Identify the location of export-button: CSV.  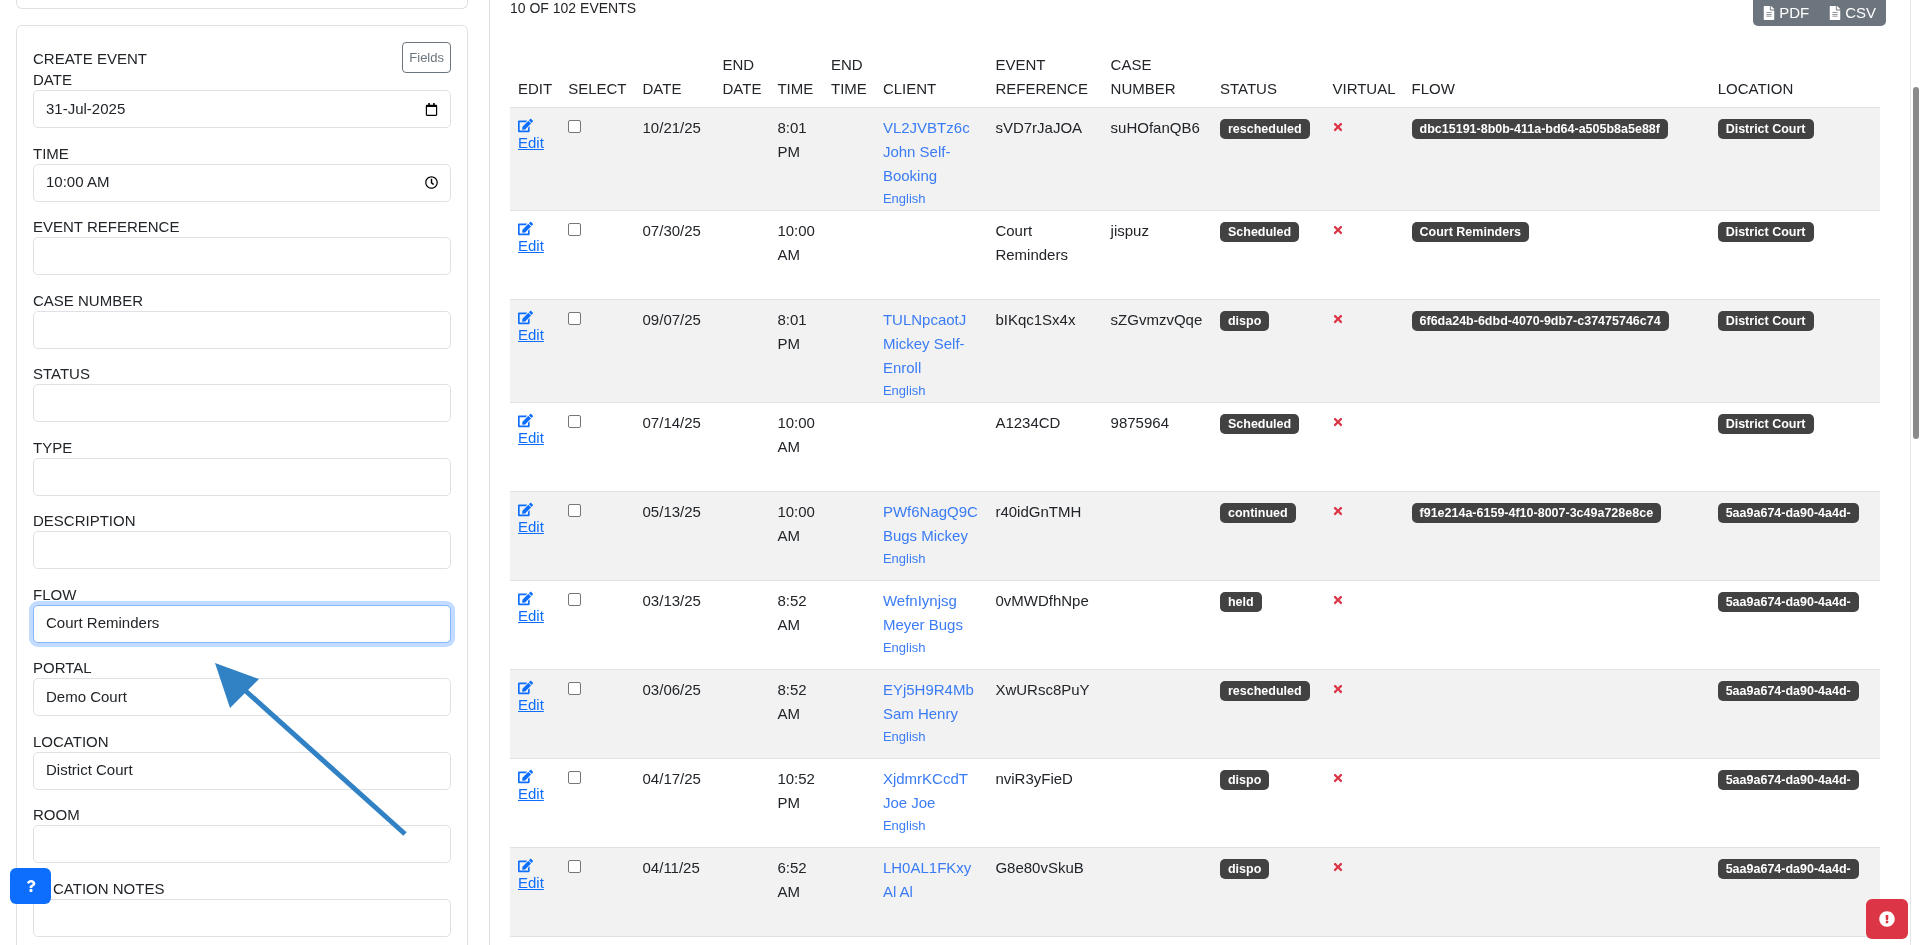
(1852, 13).